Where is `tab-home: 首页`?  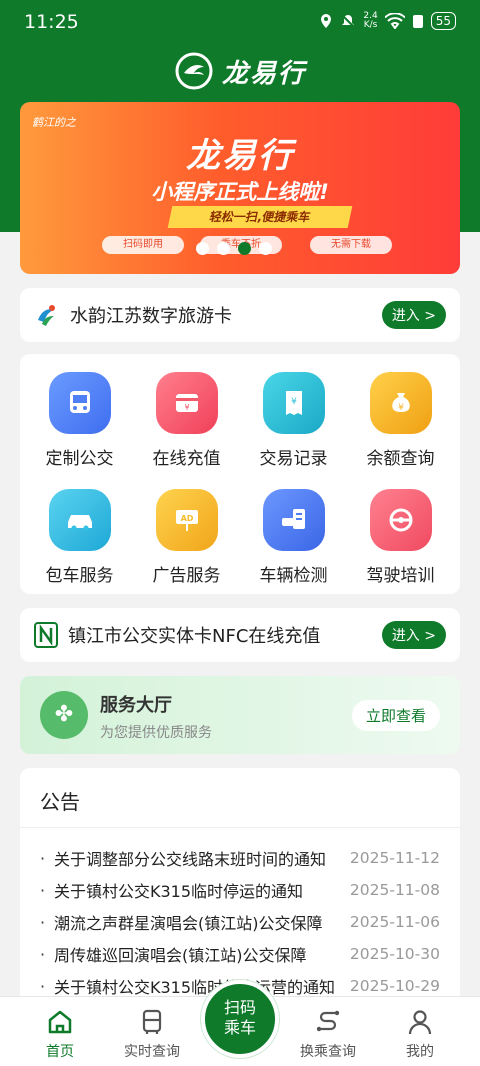
tab-home: 首页 is located at coordinates (60, 1034).